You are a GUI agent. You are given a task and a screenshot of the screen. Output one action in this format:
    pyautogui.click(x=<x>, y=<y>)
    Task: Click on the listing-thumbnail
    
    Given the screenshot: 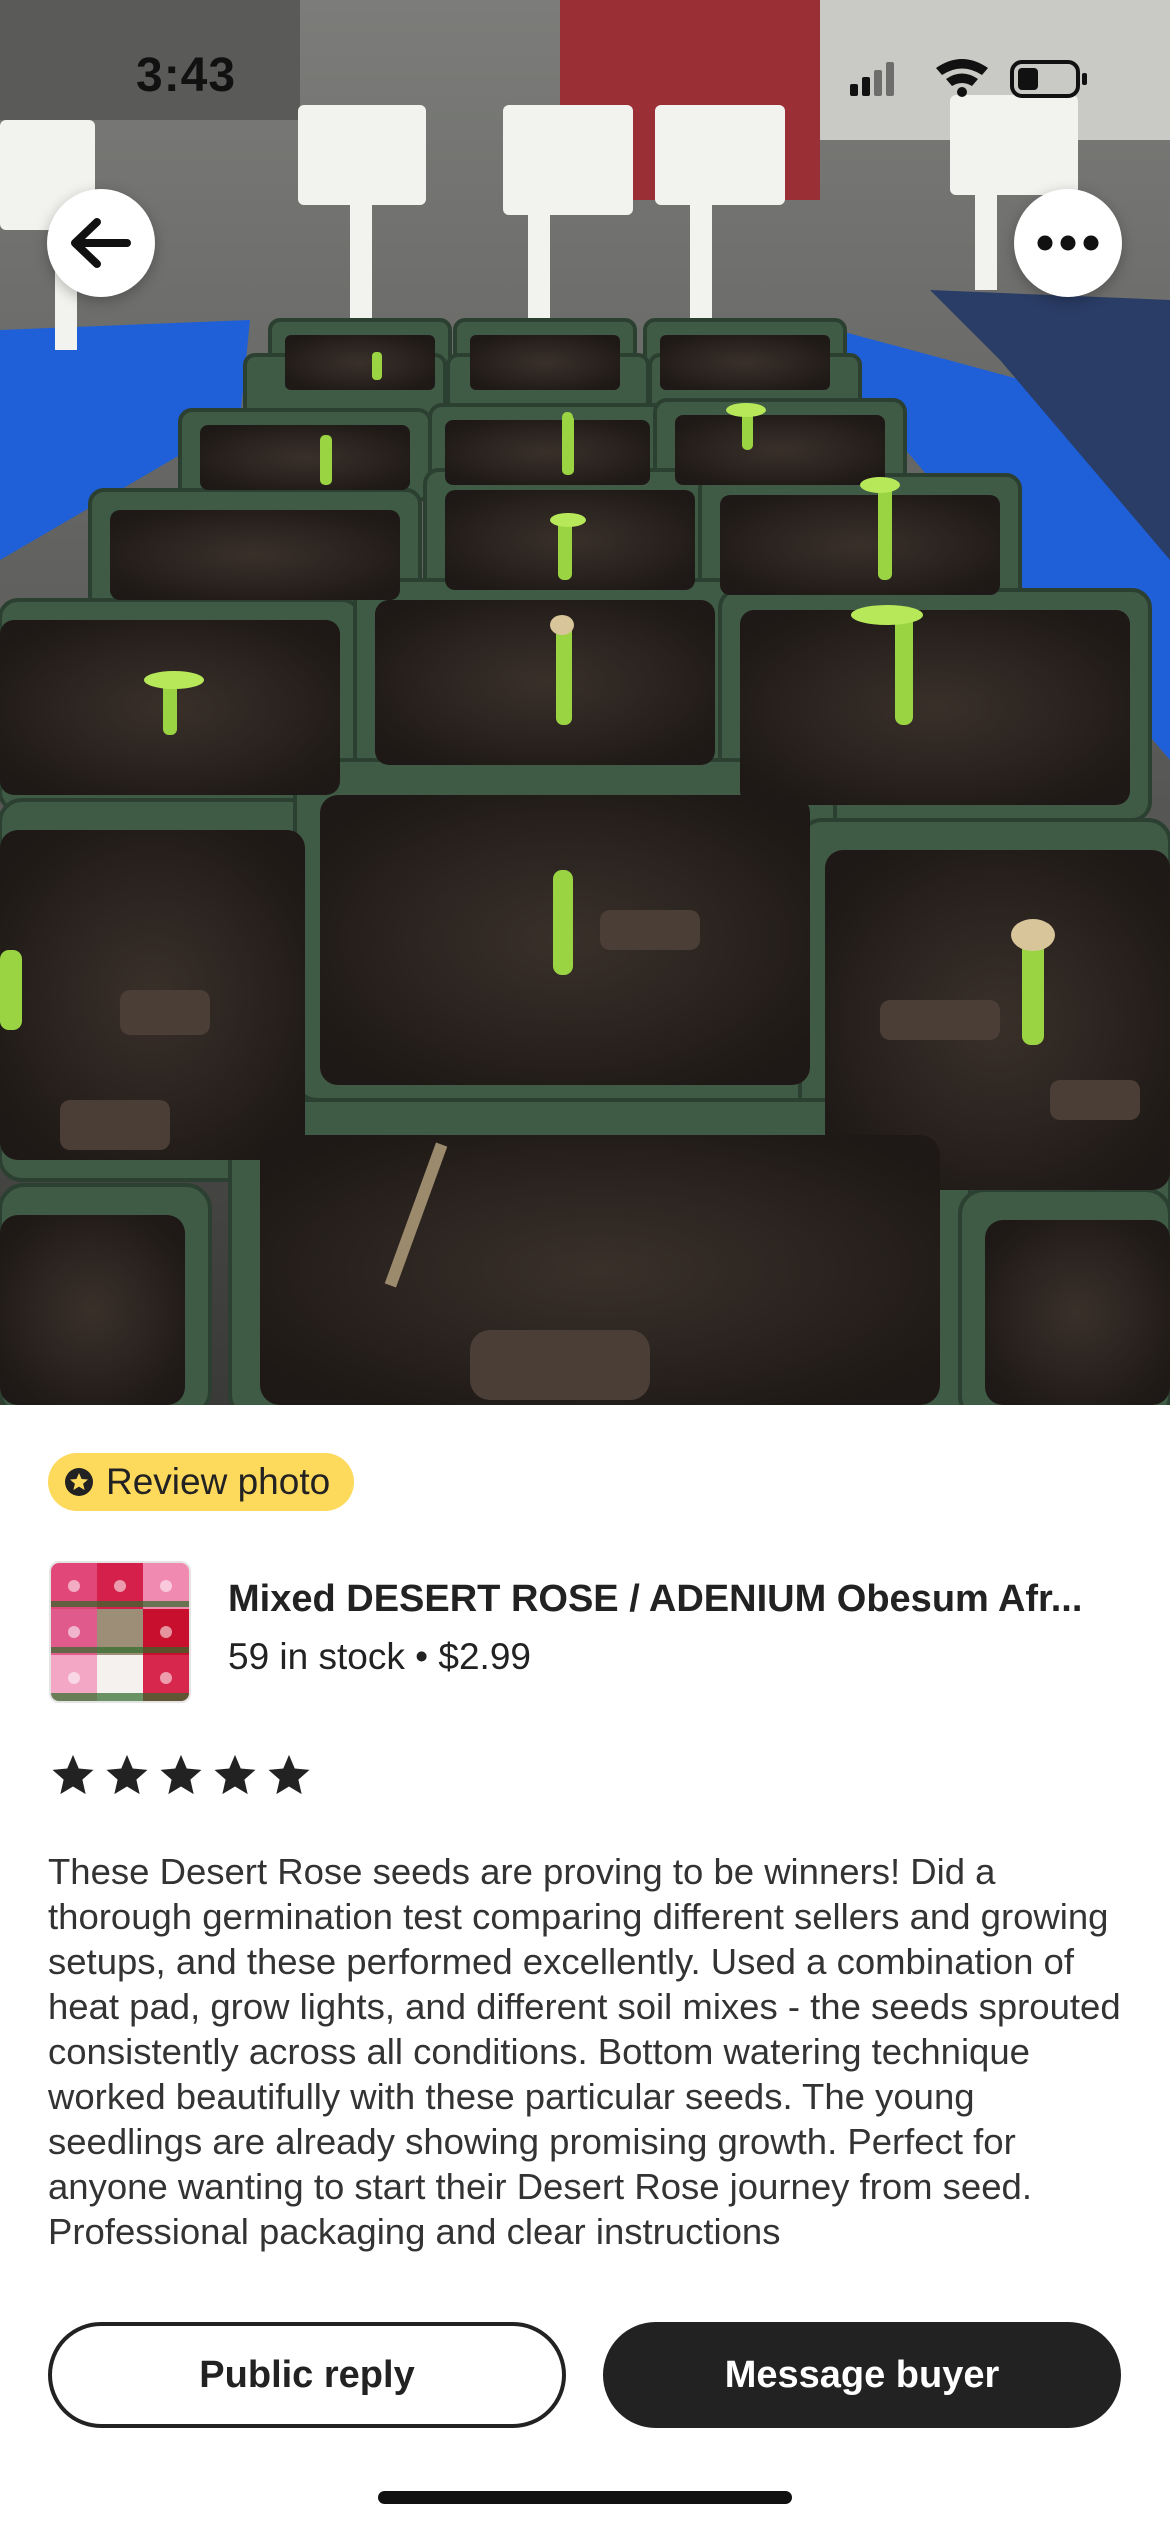 What is the action you would take?
    pyautogui.click(x=120, y=1632)
    